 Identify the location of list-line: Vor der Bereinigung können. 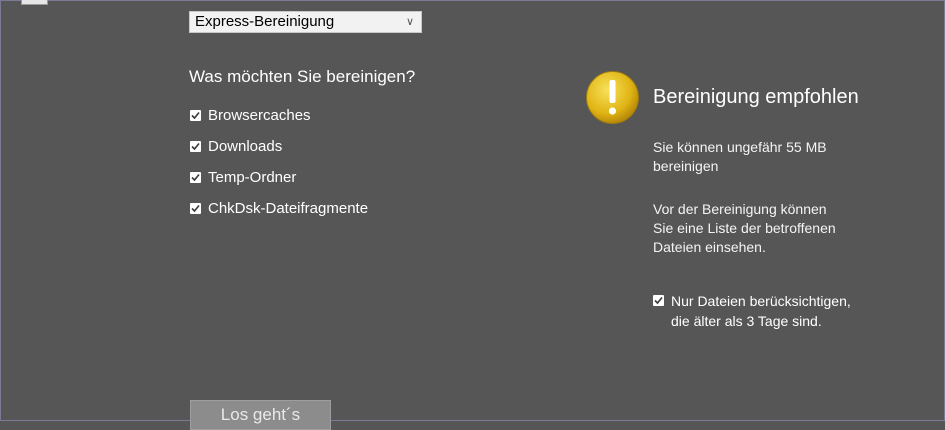
(740, 209).